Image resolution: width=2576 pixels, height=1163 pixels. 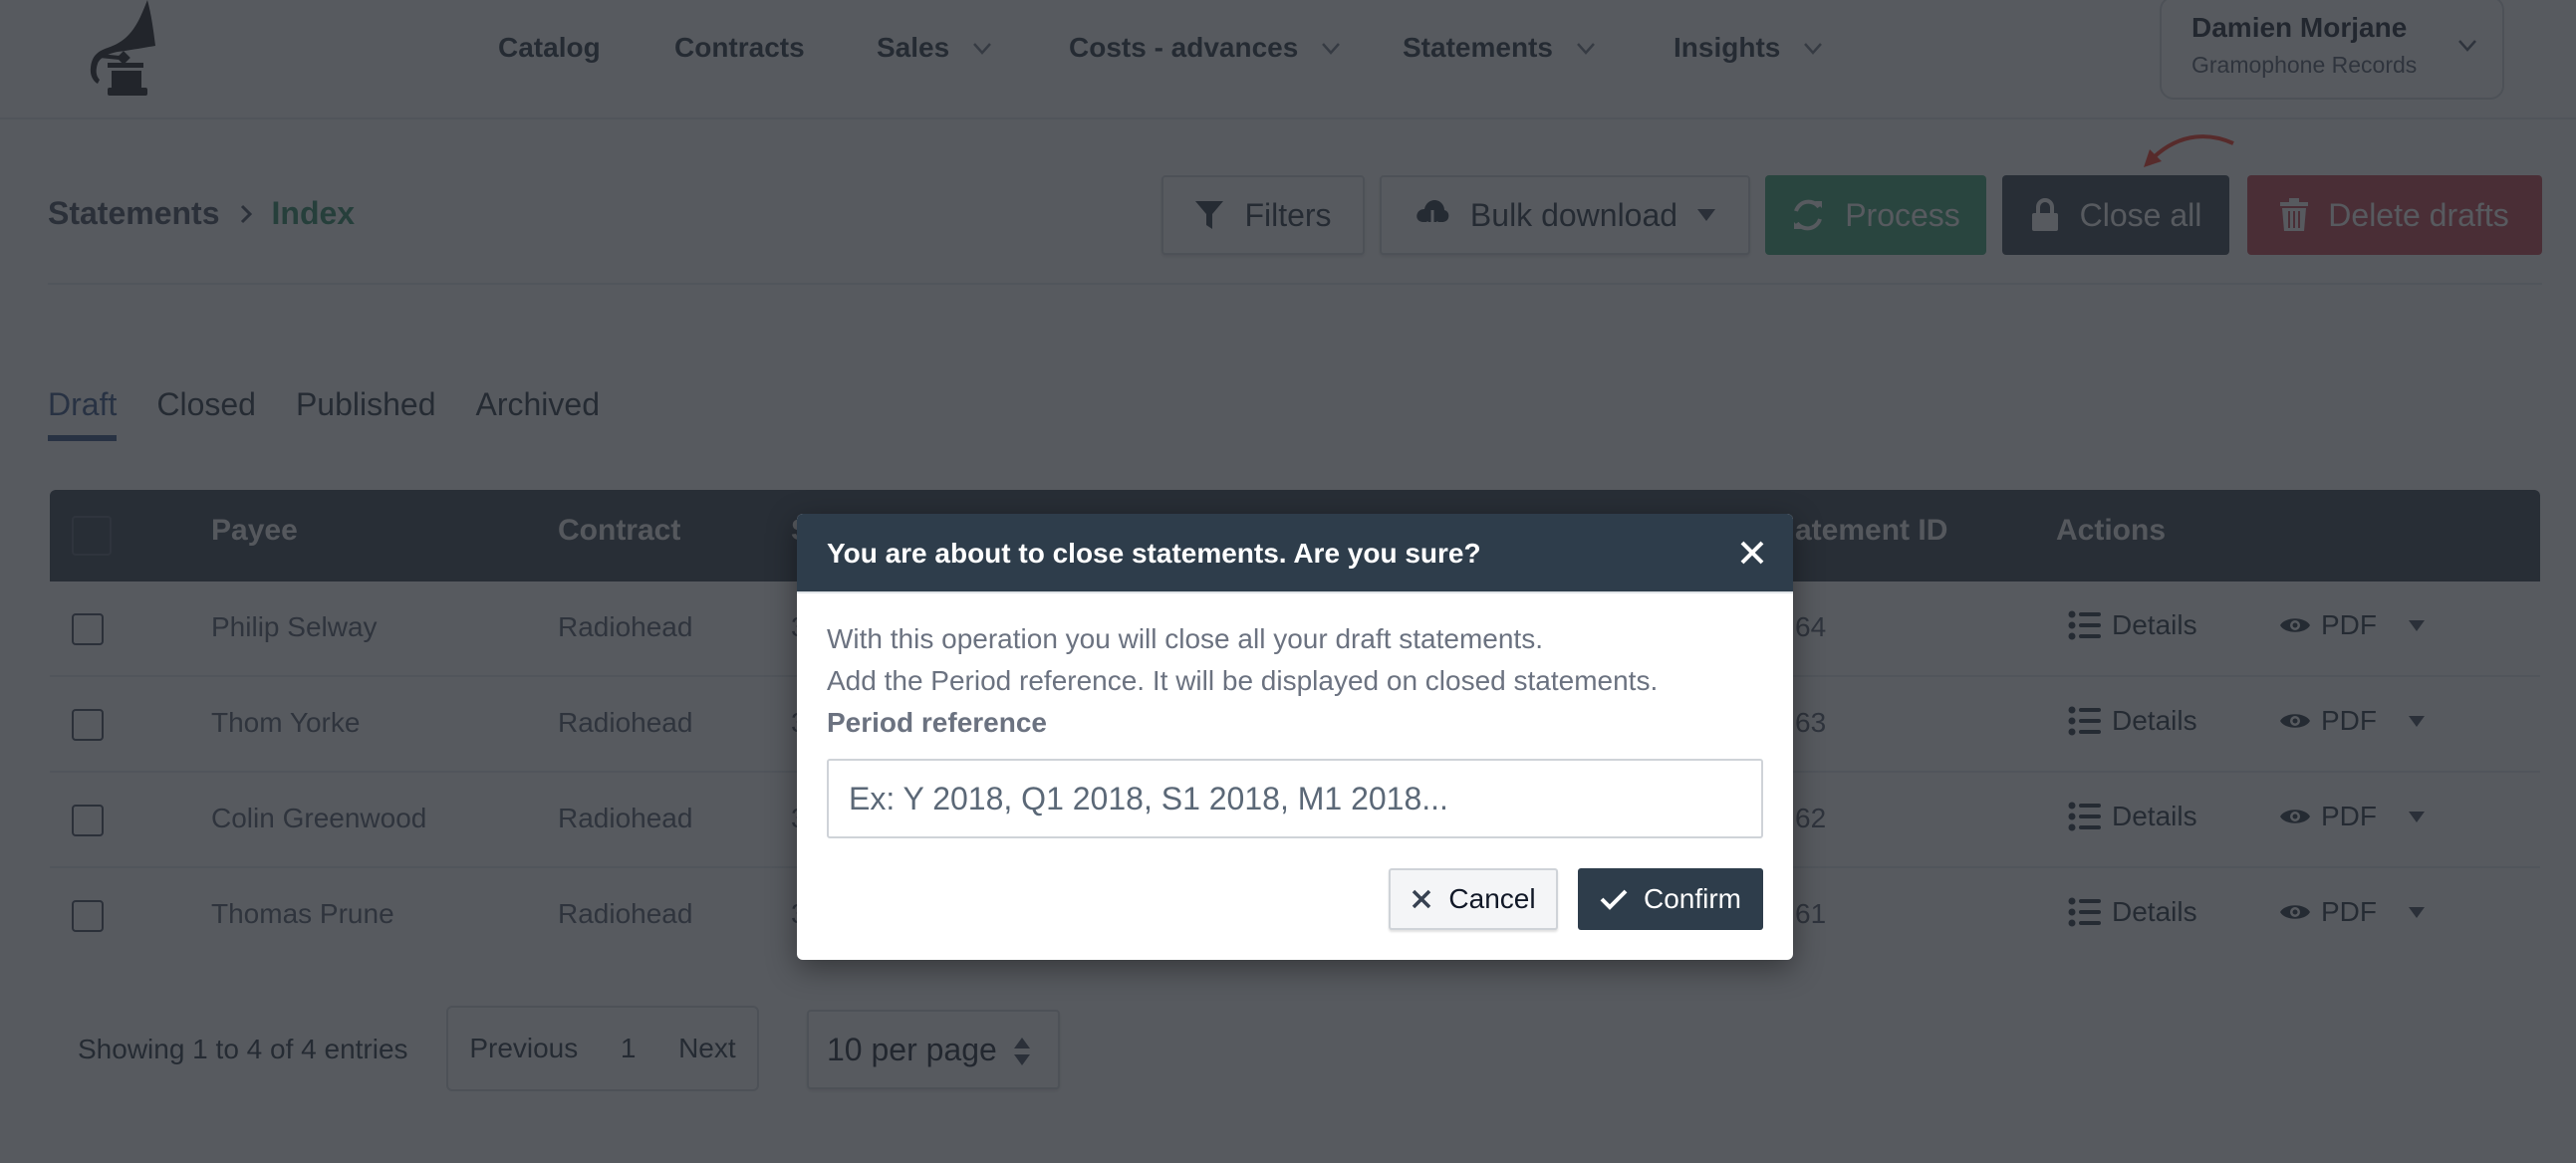 What do you see at coordinates (1295, 798) in the screenshot?
I see `period-reference-input` at bounding box center [1295, 798].